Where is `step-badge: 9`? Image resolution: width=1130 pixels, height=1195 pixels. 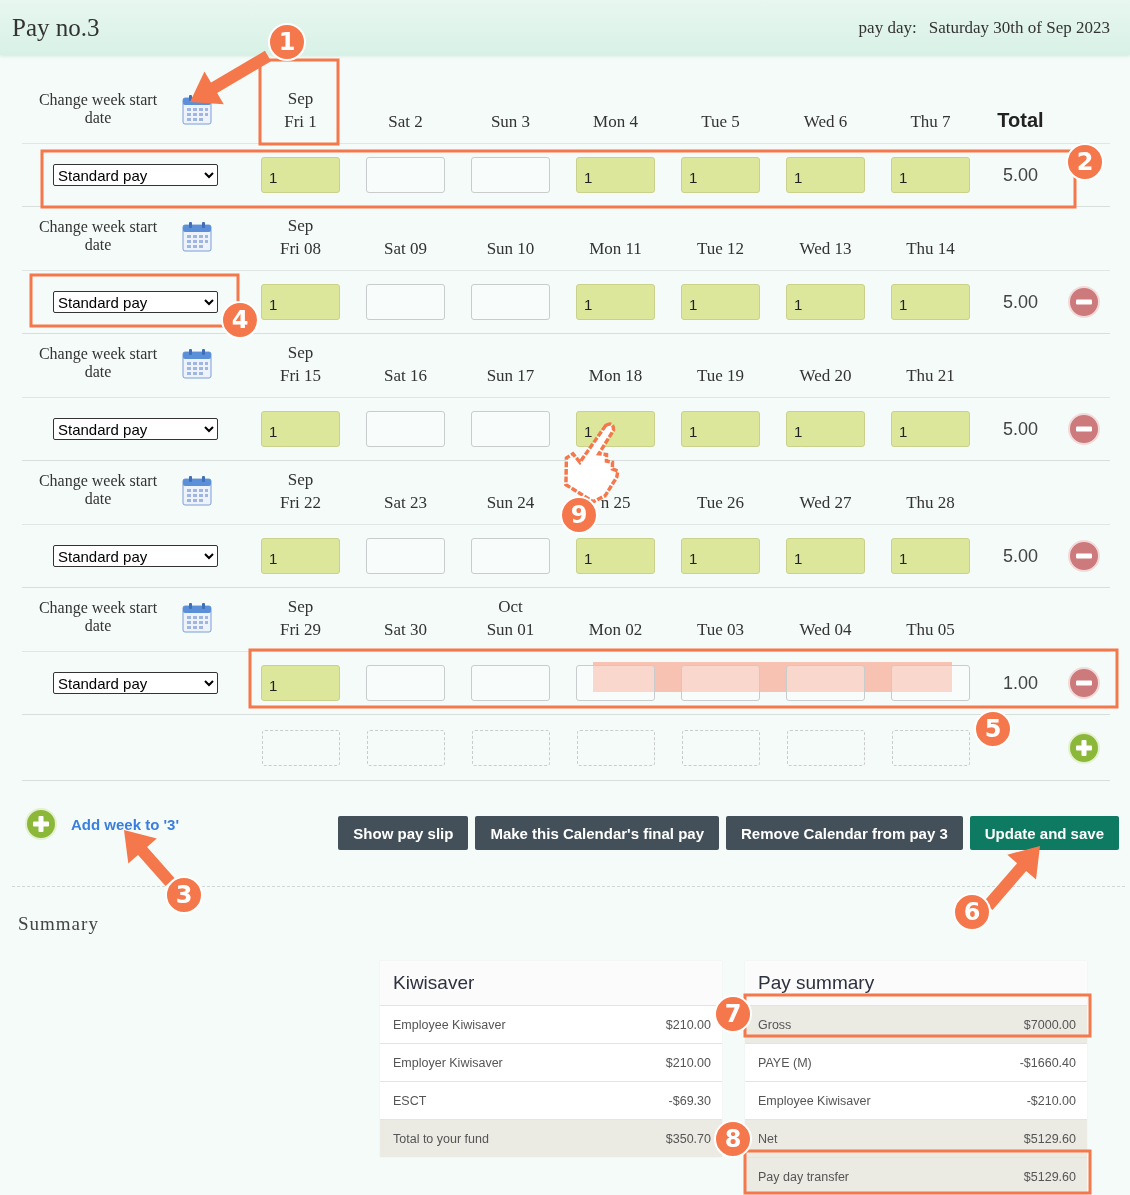 step-badge: 9 is located at coordinates (579, 515).